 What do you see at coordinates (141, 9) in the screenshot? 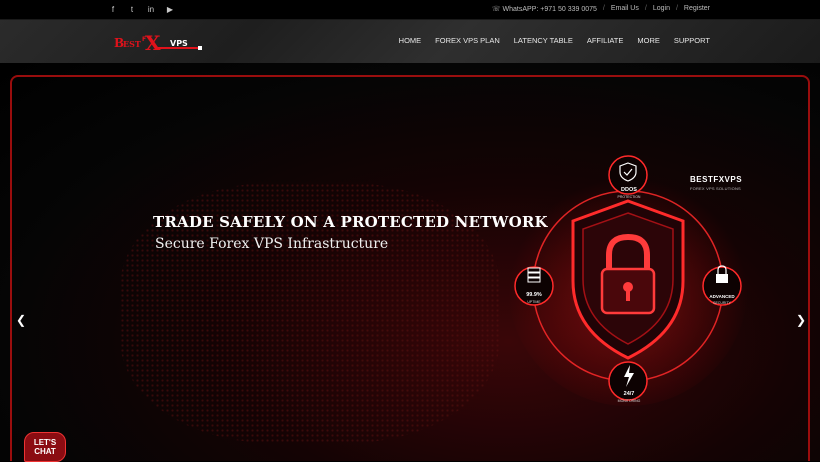
I see `social-links: f t in ▶` at bounding box center [141, 9].